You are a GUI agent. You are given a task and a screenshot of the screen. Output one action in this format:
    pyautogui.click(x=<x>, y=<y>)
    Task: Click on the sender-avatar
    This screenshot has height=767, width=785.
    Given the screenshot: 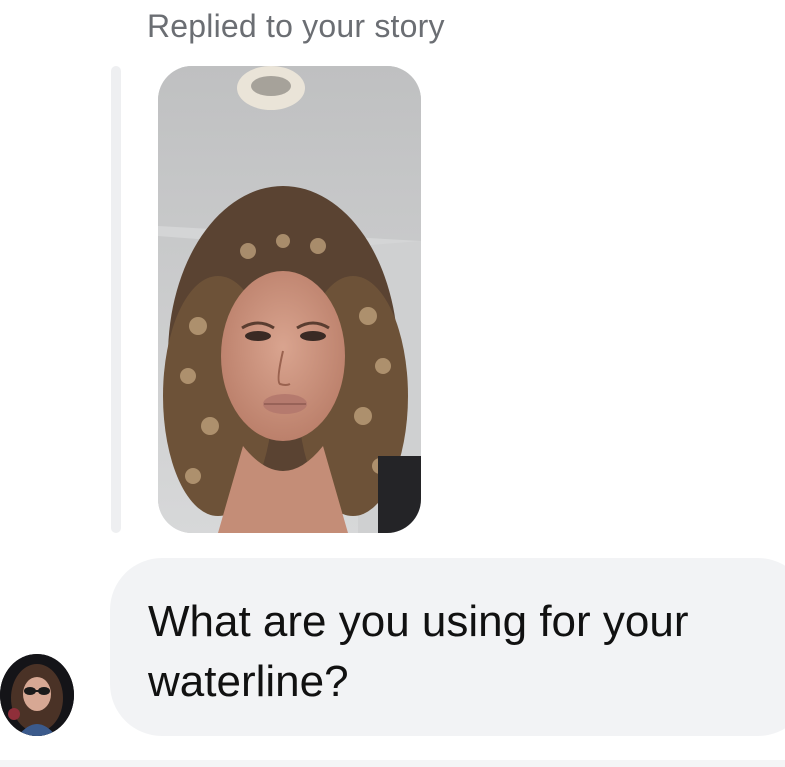 What is the action you would take?
    pyautogui.click(x=37, y=695)
    